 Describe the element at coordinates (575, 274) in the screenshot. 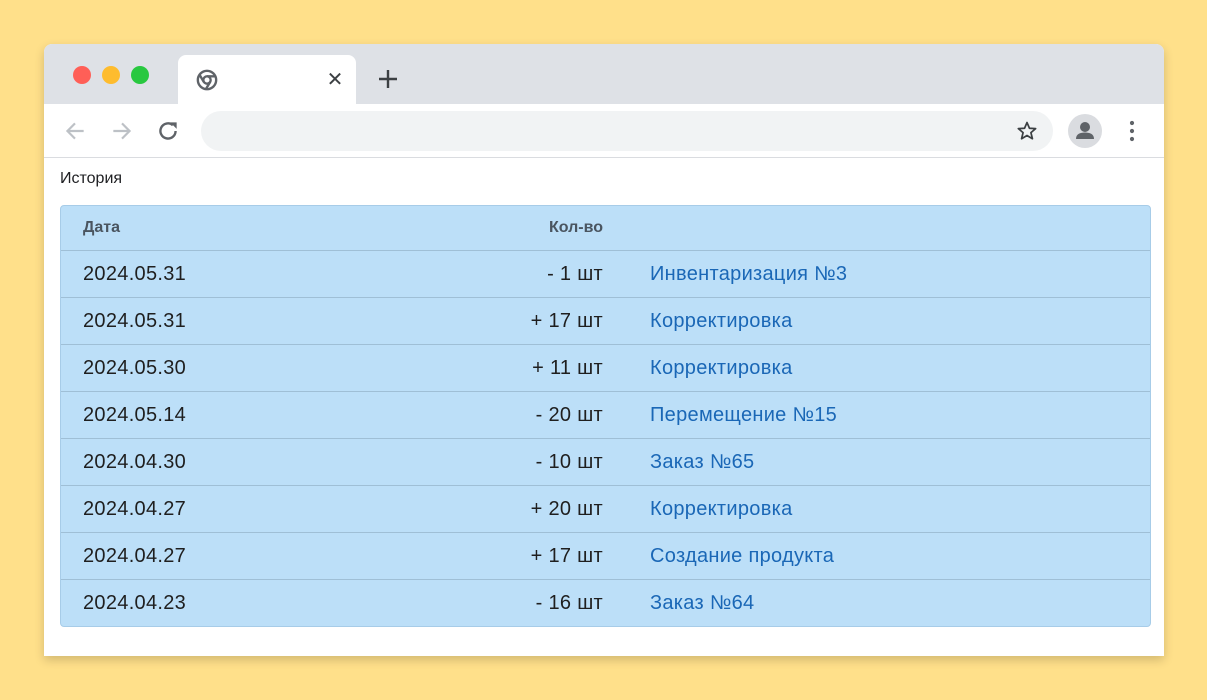

I see `row-qty: - 1 шт` at that location.